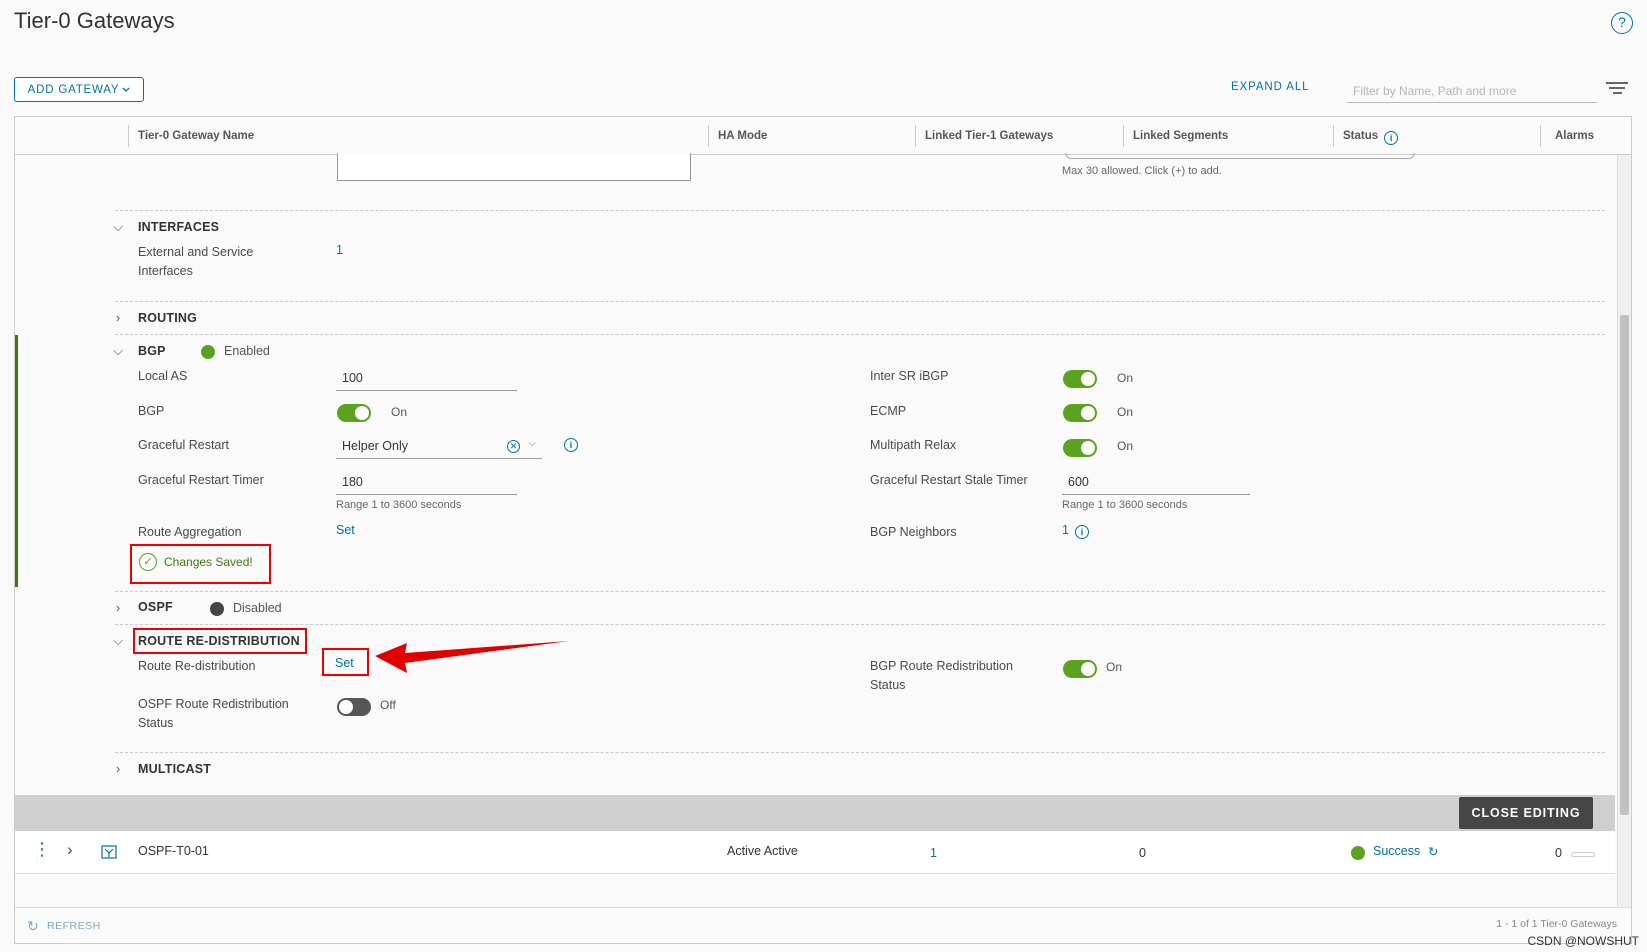 The height and width of the screenshot is (952, 1647). Describe the element at coordinates (439, 447) in the screenshot. I see `graceful-restart-select: Helper Only ✕ ⌵` at that location.